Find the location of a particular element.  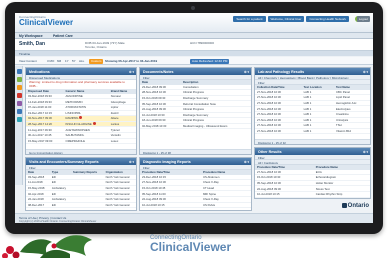

table-row: 10-Jul-2018 10:15 US Pelvis is located at coordinates (195, 205).